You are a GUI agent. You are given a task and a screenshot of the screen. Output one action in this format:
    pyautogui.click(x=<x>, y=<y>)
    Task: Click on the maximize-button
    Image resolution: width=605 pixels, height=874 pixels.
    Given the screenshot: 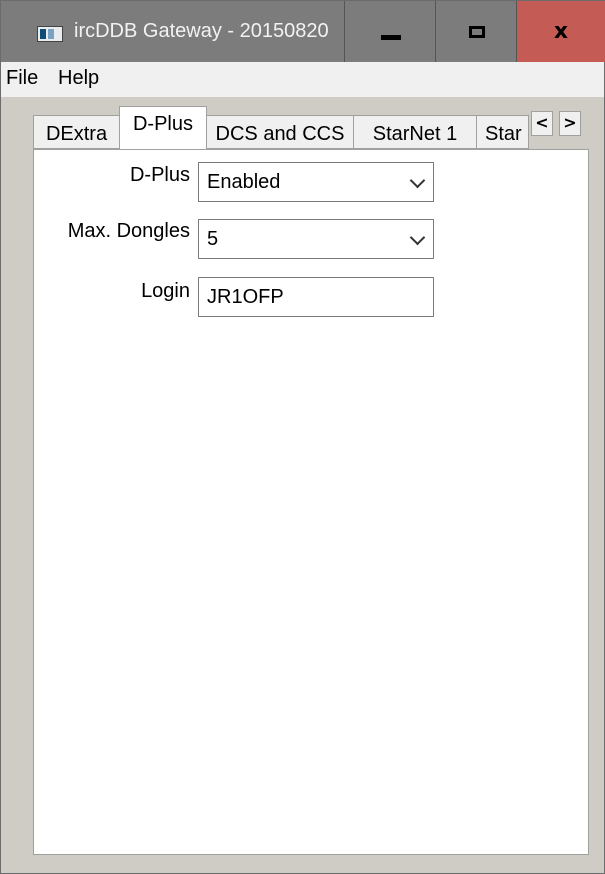 What is the action you would take?
    pyautogui.click(x=476, y=31)
    